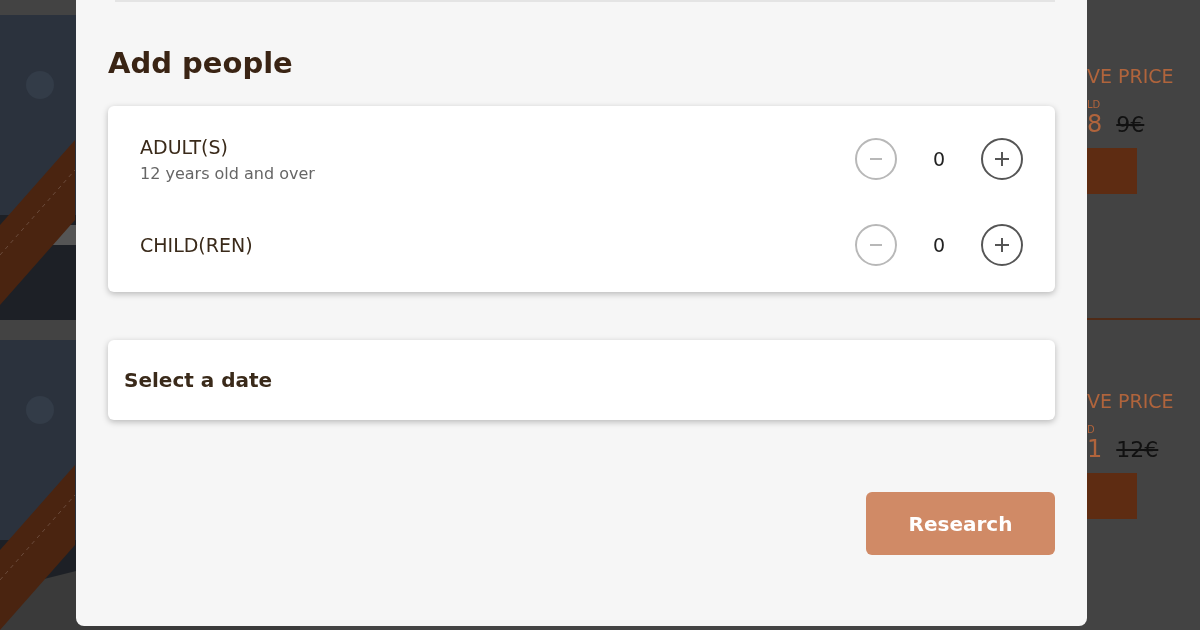 Image resolution: width=1200 pixels, height=630 pixels. Describe the element at coordinates (1095, 124) in the screenshot. I see `price: 8` at that location.